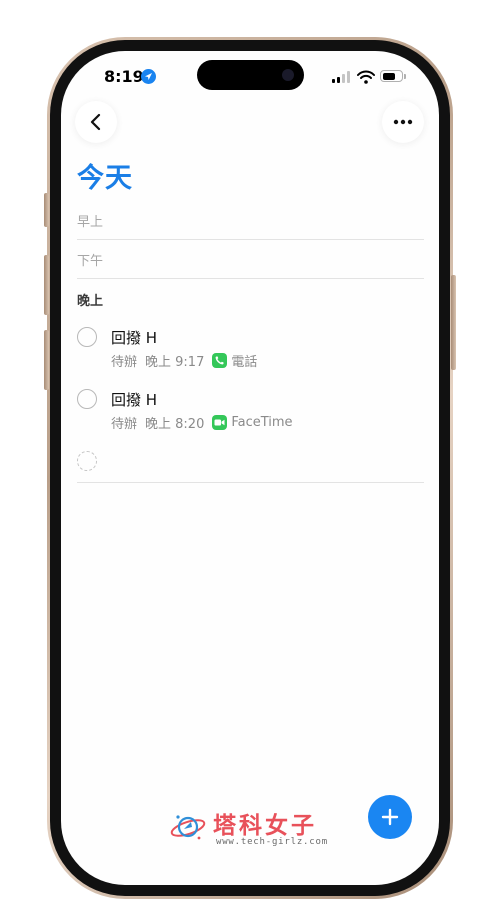 The width and height of the screenshot is (500, 921). What do you see at coordinates (288, 75) in the screenshot?
I see `front-camera` at bounding box center [288, 75].